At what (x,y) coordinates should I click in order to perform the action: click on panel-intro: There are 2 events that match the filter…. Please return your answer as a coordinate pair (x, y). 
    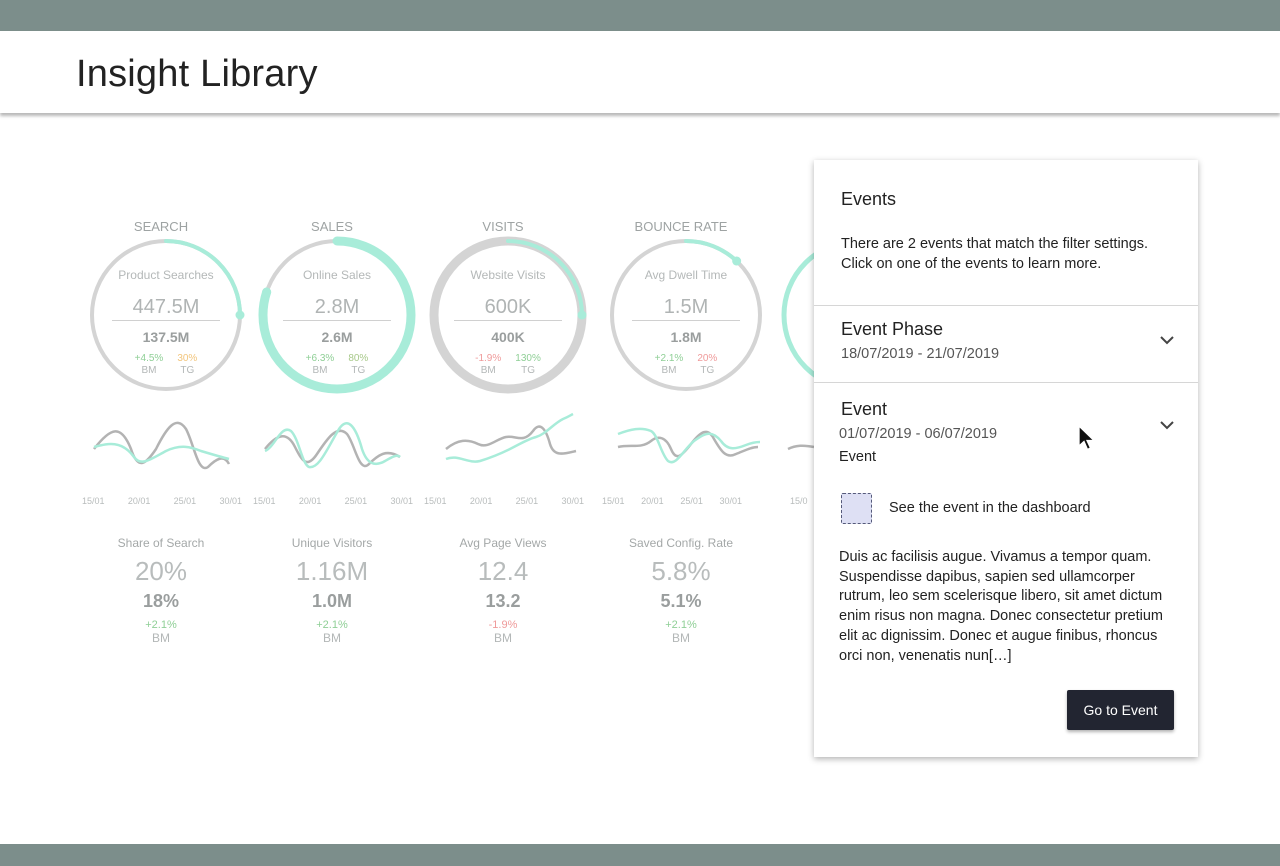
    Looking at the image, I should click on (995, 254).